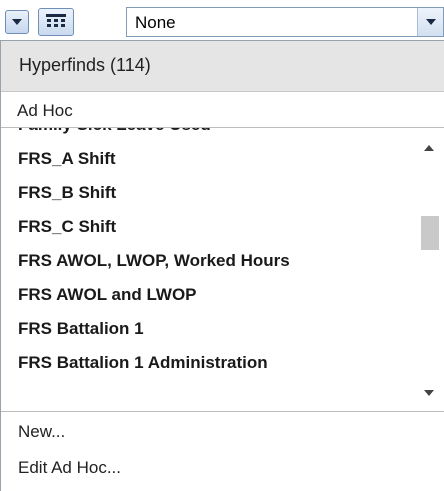  I want to click on vertical-scrollbar, so click(428, 269).